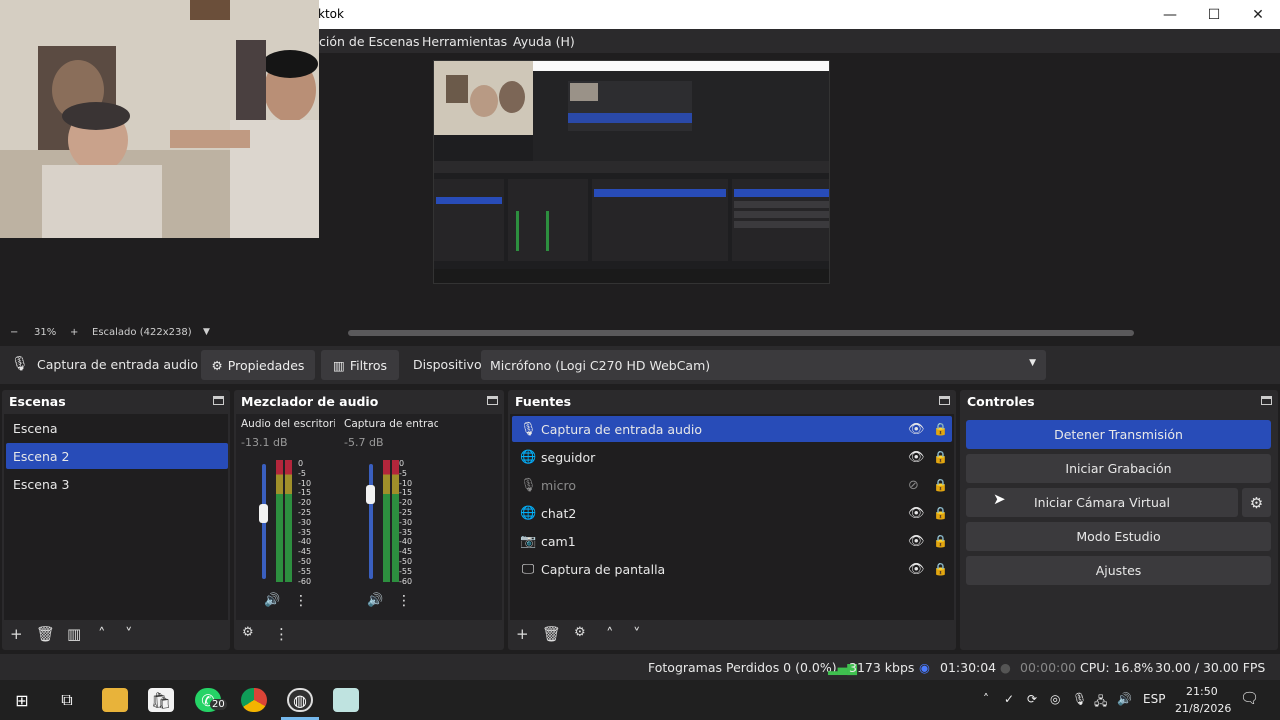 The width and height of the screenshot is (1280, 720). Describe the element at coordinates (254, 700) in the screenshot. I see `chrome-icon` at that location.